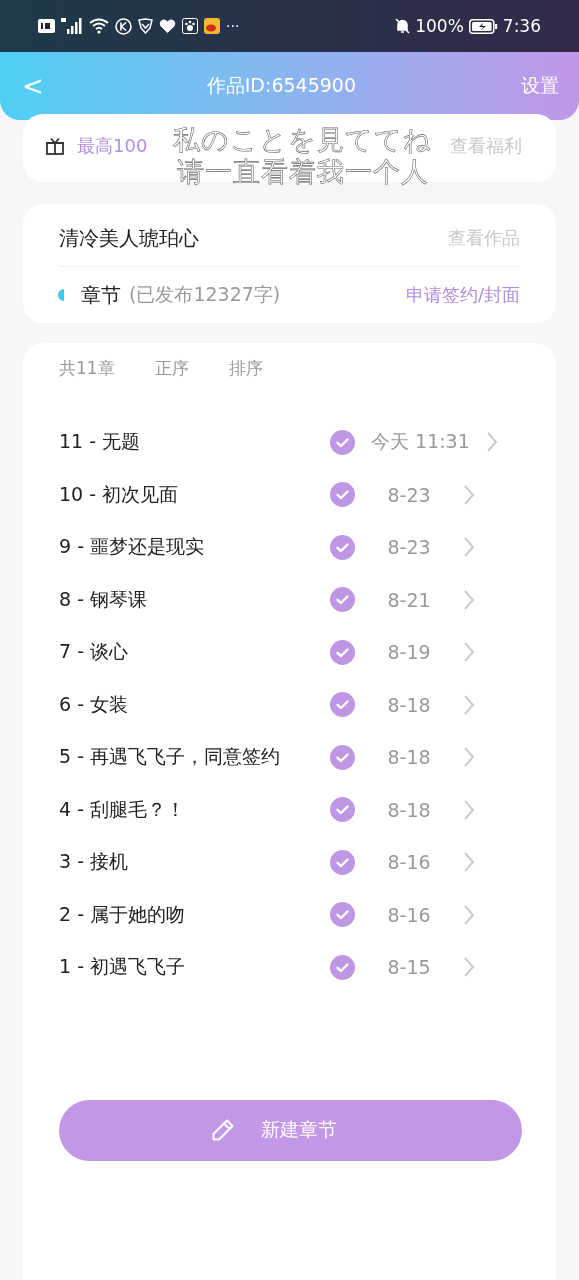  Describe the element at coordinates (302, 172) in the screenshot. I see `caption-text: 请一直看着我一个人` at that location.